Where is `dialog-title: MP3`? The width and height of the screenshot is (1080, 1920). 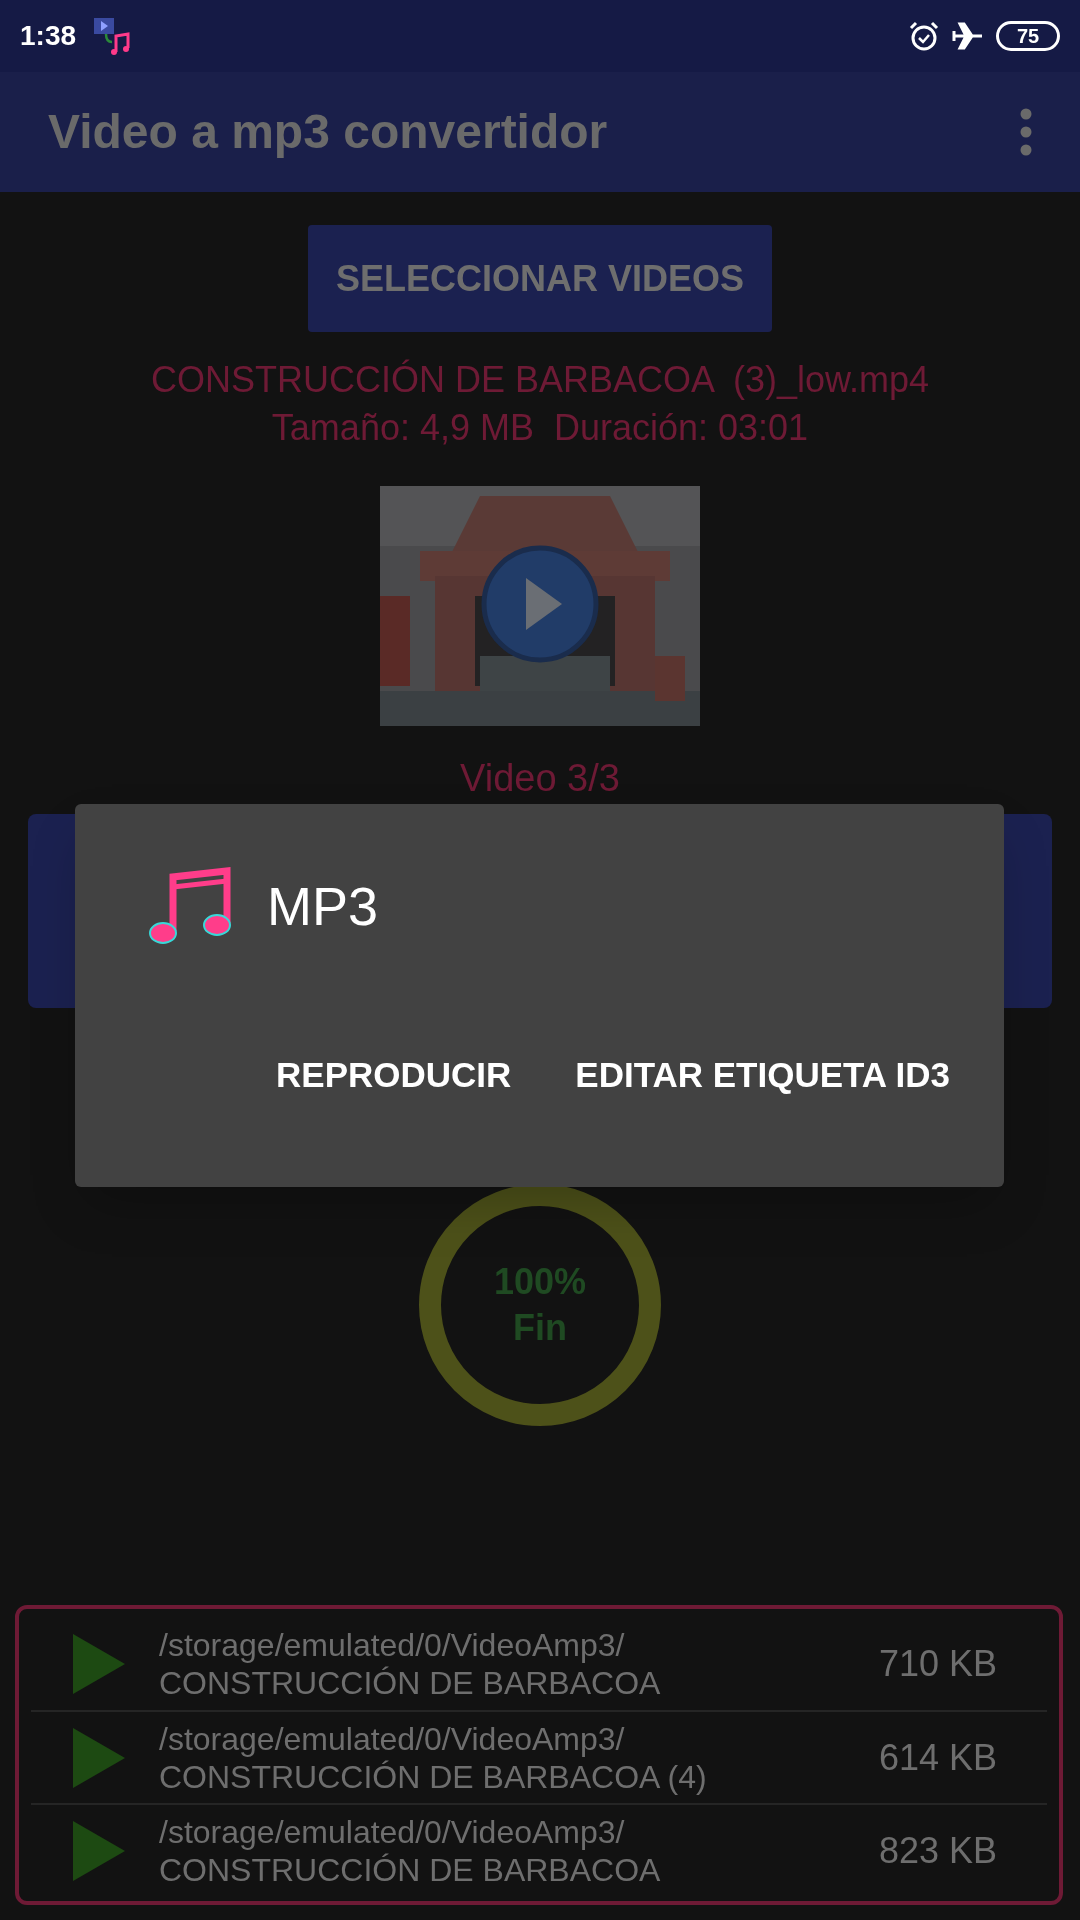
dialog-title: MP3 is located at coordinates (323, 906).